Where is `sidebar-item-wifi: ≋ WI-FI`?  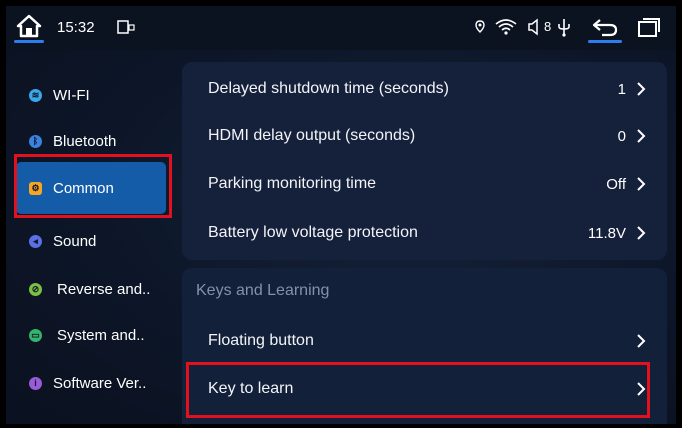 sidebar-item-wifi: ≋ WI-FI is located at coordinates (91, 95).